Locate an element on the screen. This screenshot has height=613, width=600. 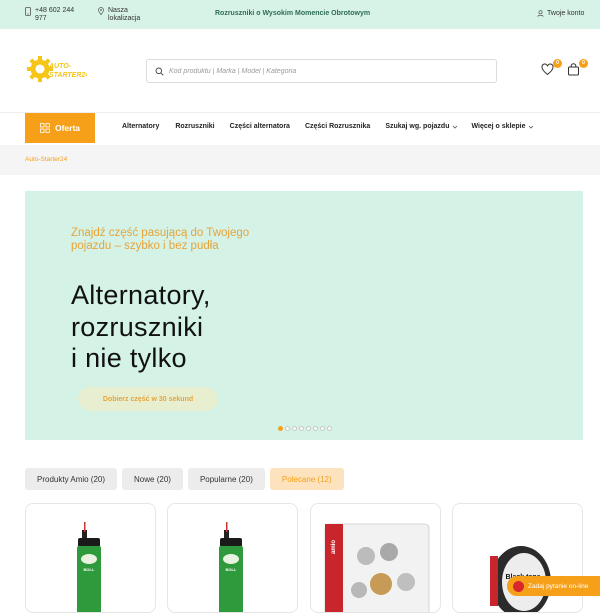
search-icon is located at coordinates (159, 71).